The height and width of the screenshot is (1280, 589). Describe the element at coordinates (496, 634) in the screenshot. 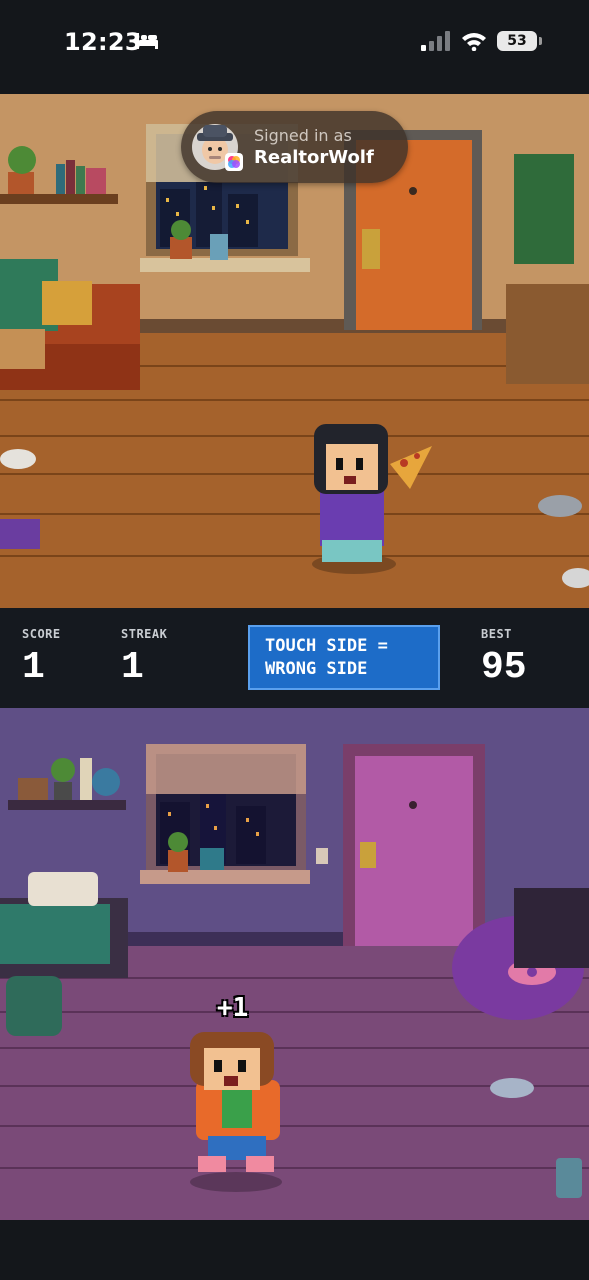

I see `best-label: BEST` at that location.